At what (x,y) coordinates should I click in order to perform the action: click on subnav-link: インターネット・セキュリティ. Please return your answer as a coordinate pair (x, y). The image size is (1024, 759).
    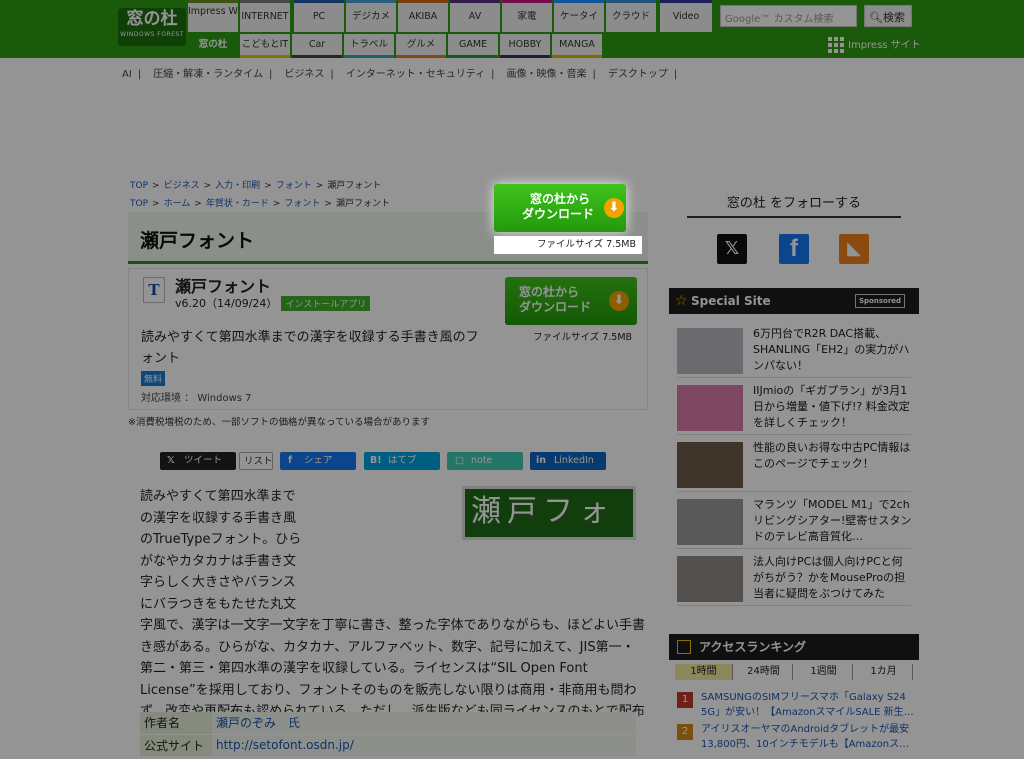
    Looking at the image, I should click on (415, 74).